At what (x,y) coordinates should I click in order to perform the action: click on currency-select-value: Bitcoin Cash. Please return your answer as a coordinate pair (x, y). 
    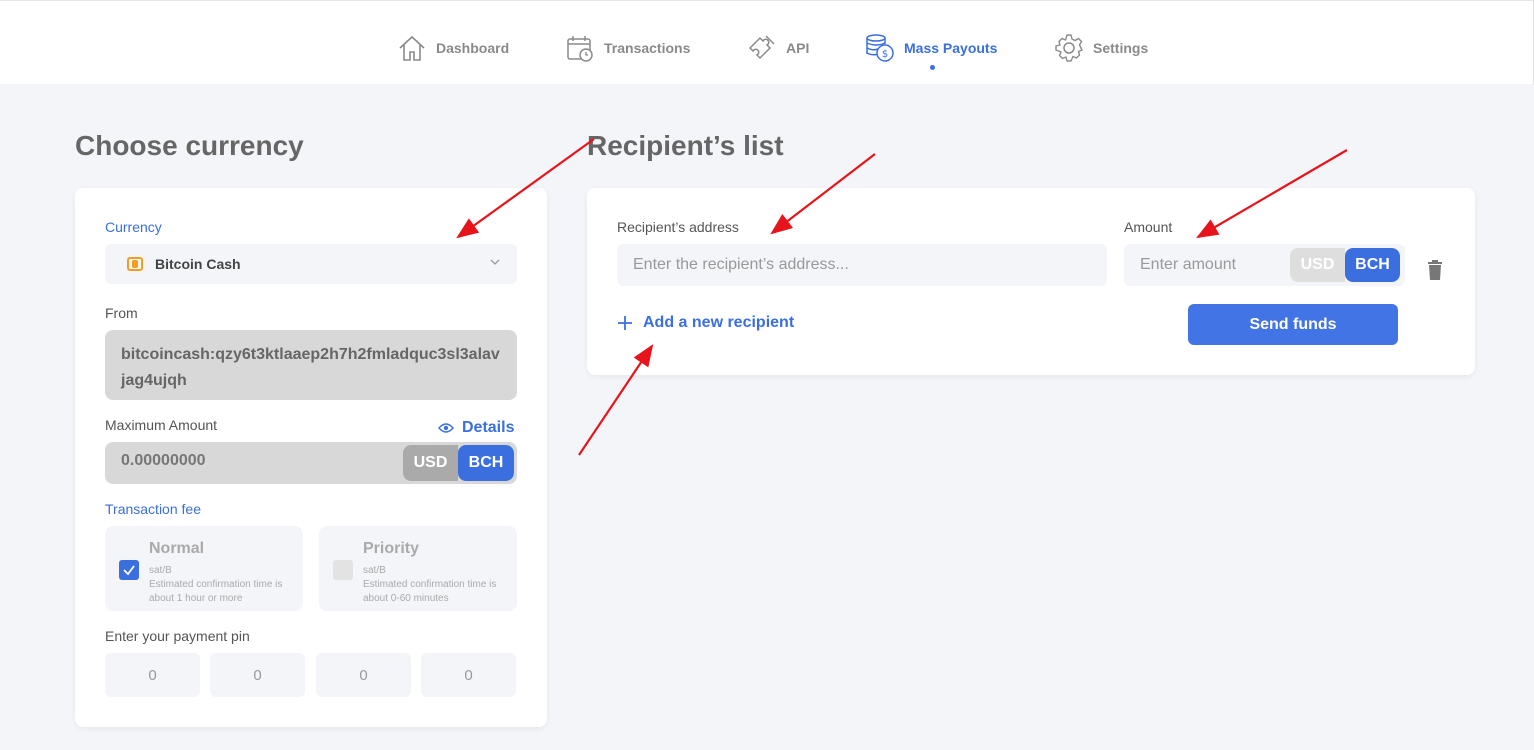
    Looking at the image, I should click on (198, 264).